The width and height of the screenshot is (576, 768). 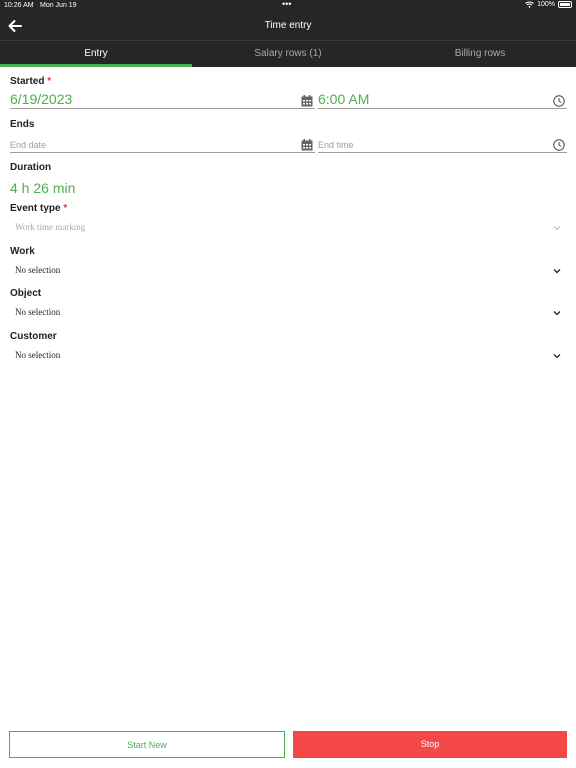 I want to click on start-time-value: 6:00 AM, so click(x=344, y=99).